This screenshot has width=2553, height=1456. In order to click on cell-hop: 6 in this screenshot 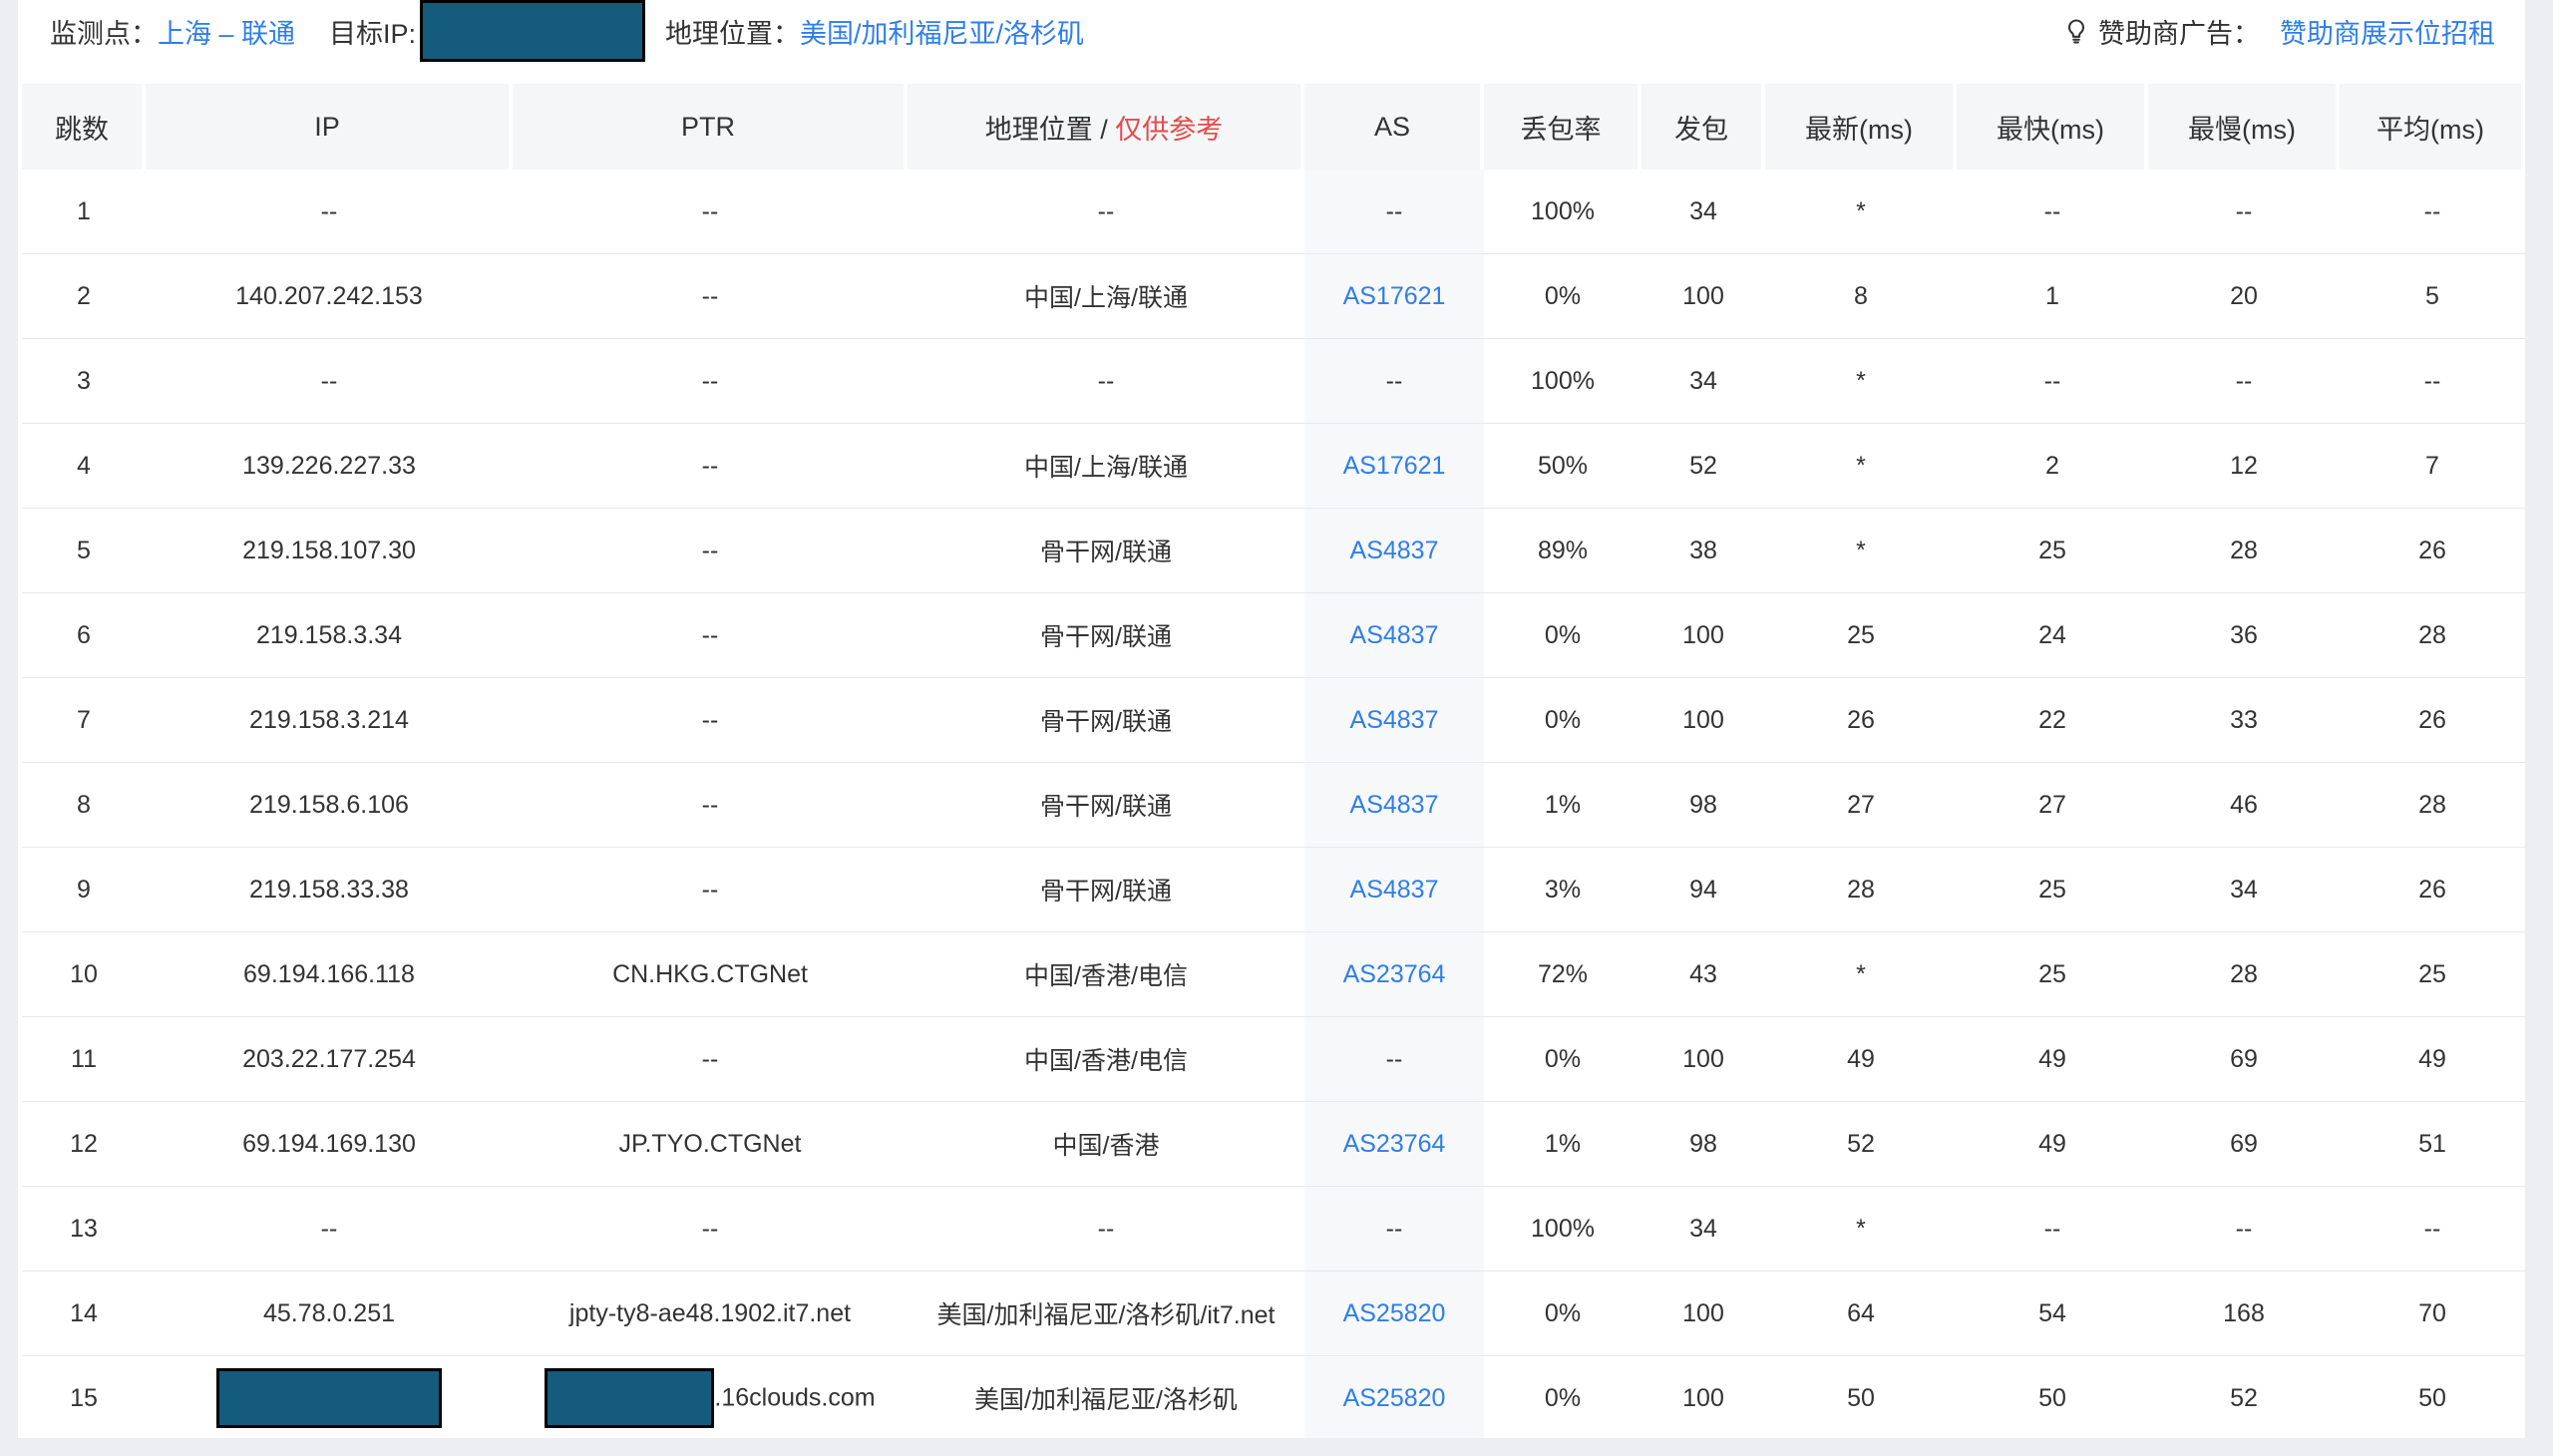, I will do `click(84, 635)`.